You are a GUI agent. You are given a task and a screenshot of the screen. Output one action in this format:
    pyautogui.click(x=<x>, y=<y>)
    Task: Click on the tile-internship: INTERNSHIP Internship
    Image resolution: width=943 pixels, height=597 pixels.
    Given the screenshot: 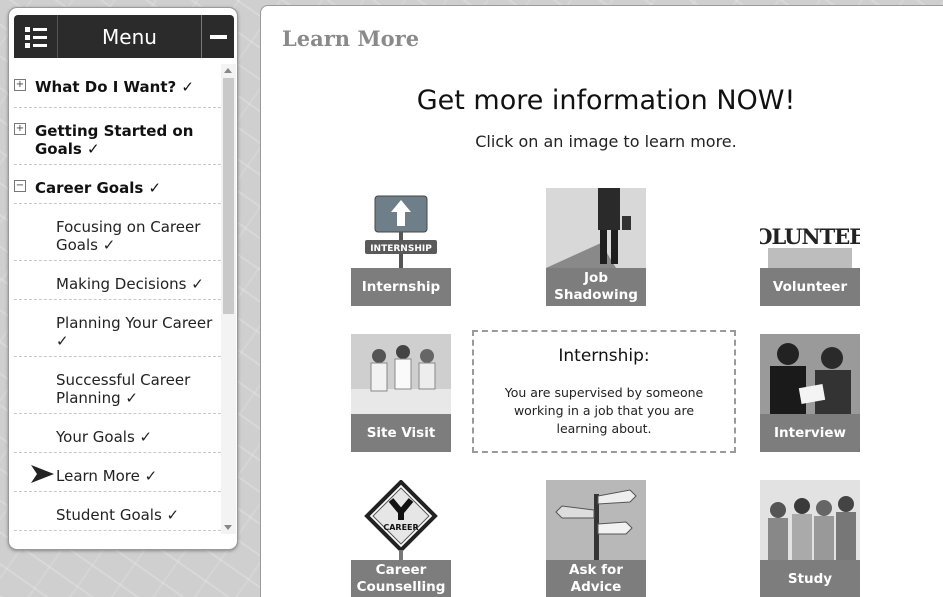 What is the action you would take?
    pyautogui.click(x=401, y=247)
    